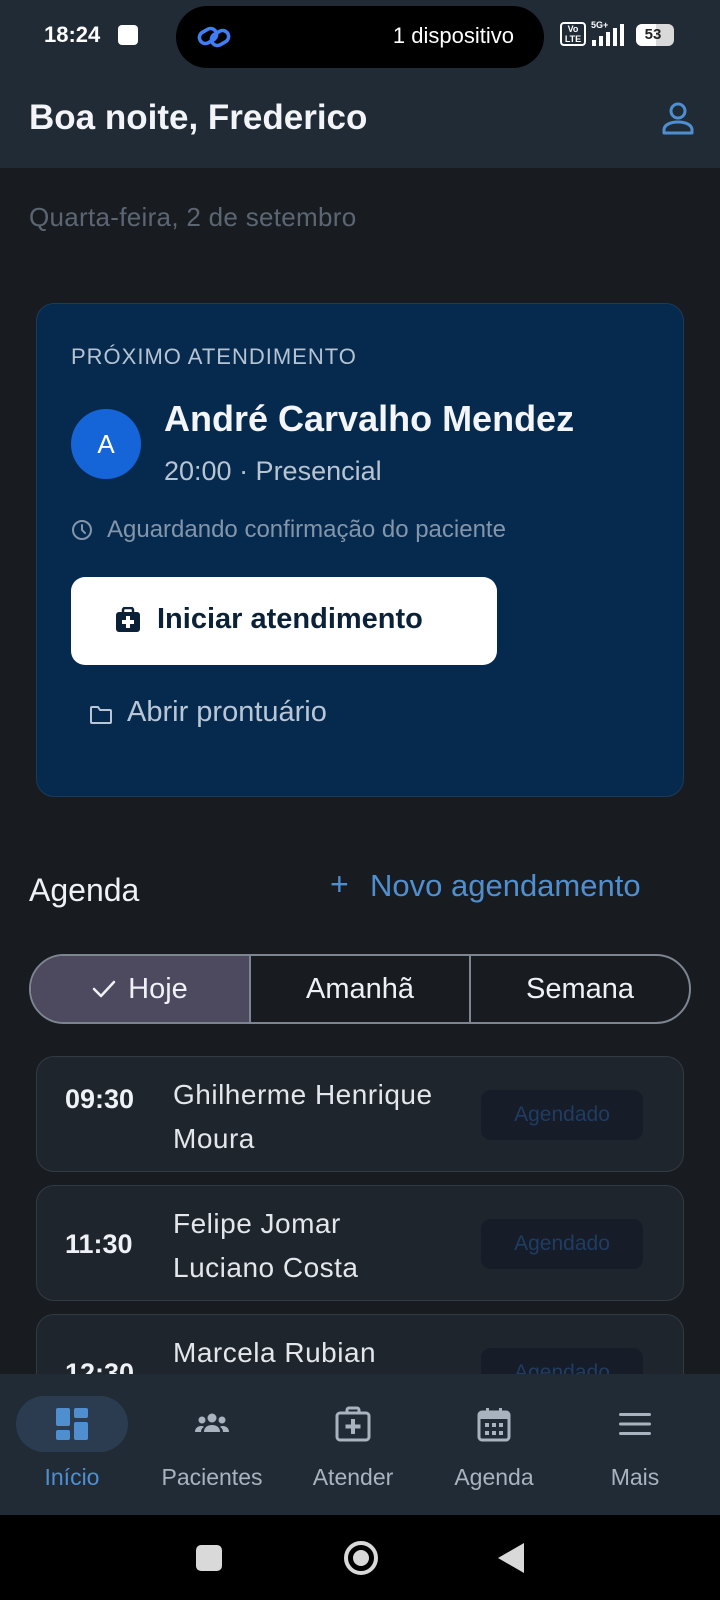  Describe the element at coordinates (72, 1477) in the screenshot. I see `nav-home-label: Início` at that location.